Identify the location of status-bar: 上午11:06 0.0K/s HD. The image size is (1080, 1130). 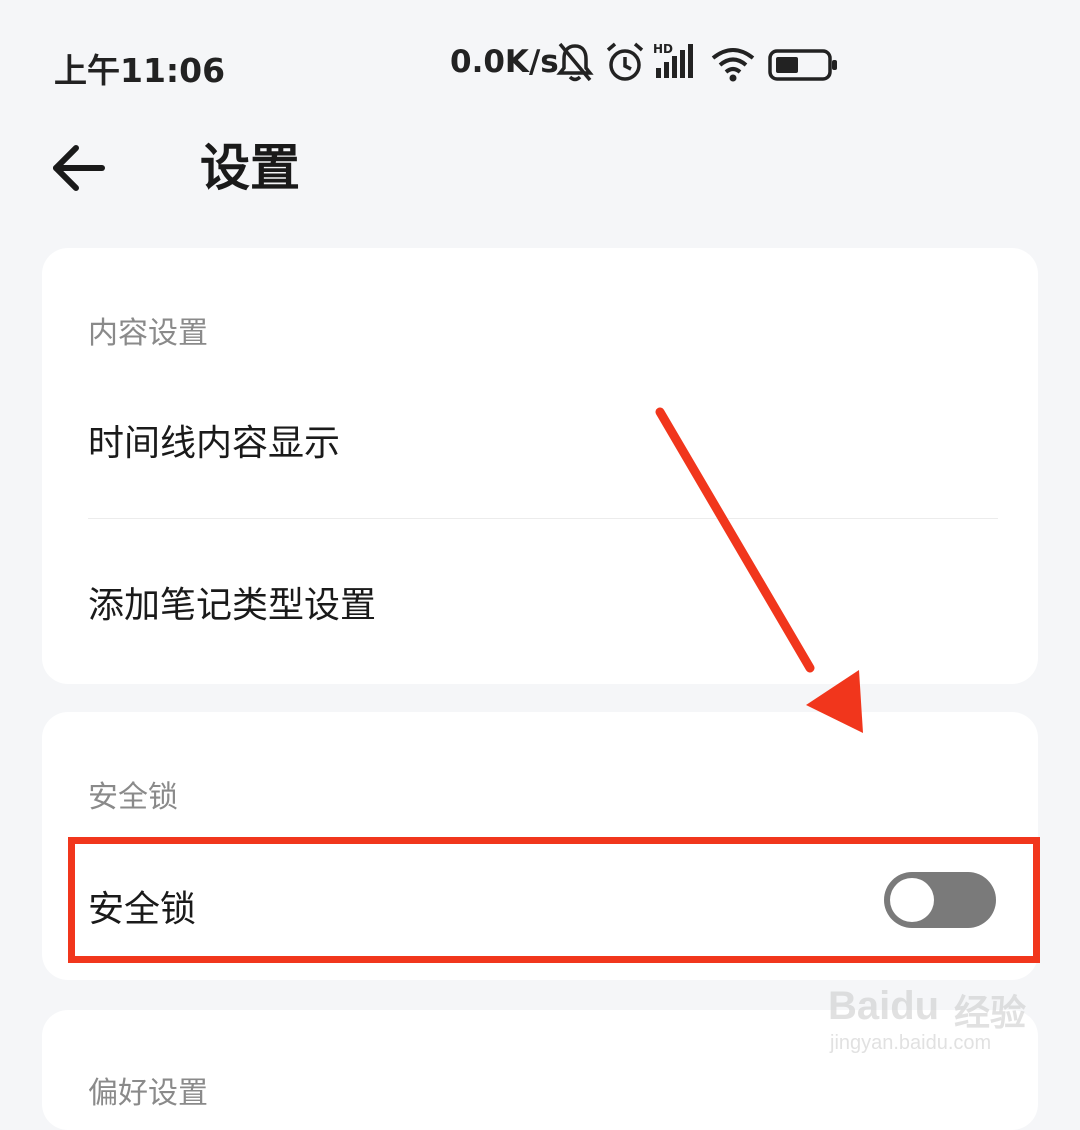
(540, 65).